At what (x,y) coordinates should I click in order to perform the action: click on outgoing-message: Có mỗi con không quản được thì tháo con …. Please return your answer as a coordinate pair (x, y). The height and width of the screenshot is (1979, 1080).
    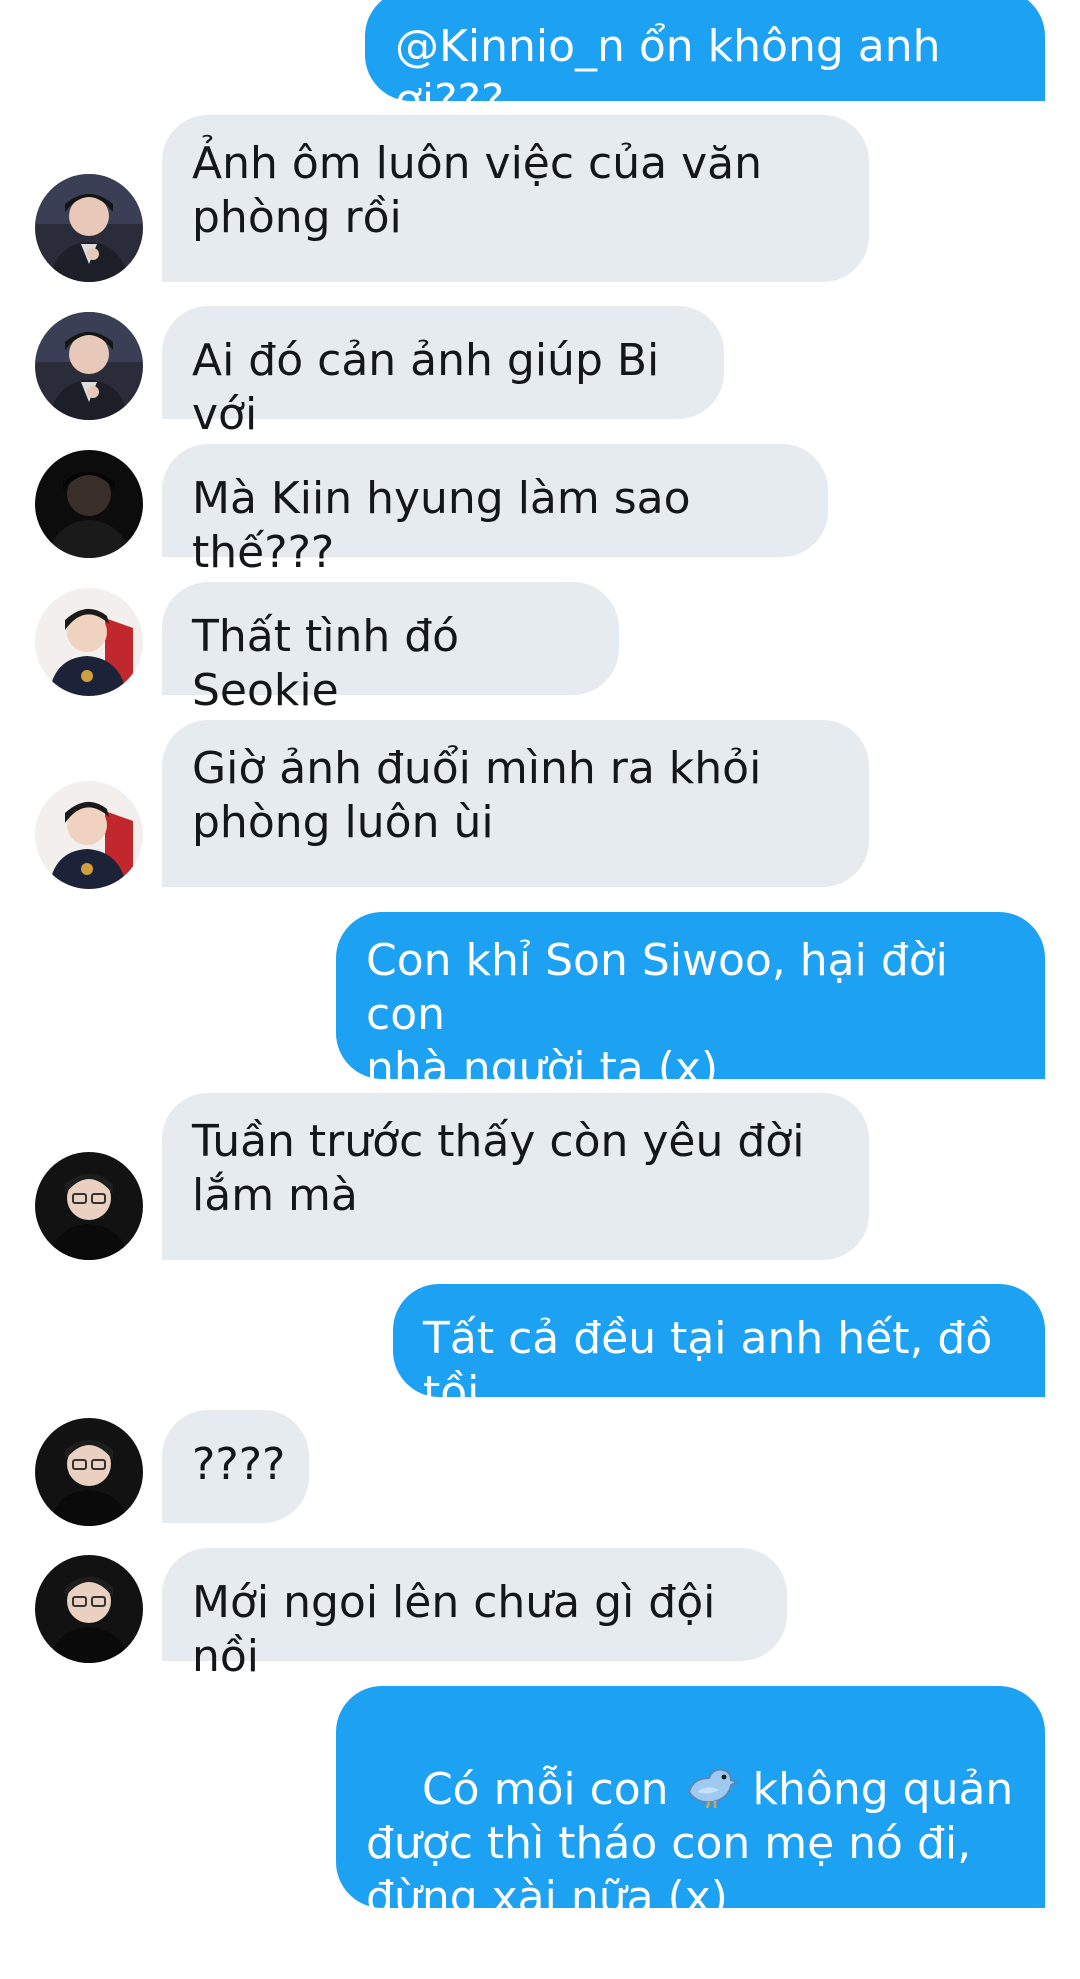
    Looking at the image, I should click on (690, 1804).